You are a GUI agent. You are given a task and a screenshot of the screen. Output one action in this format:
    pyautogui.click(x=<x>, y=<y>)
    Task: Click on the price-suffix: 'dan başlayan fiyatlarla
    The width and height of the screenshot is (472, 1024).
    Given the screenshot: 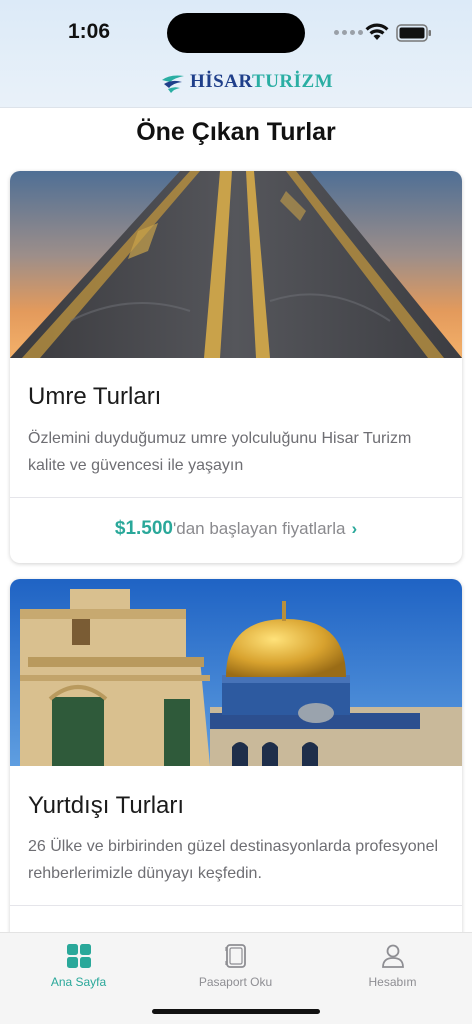 What is the action you would take?
    pyautogui.click(x=259, y=528)
    